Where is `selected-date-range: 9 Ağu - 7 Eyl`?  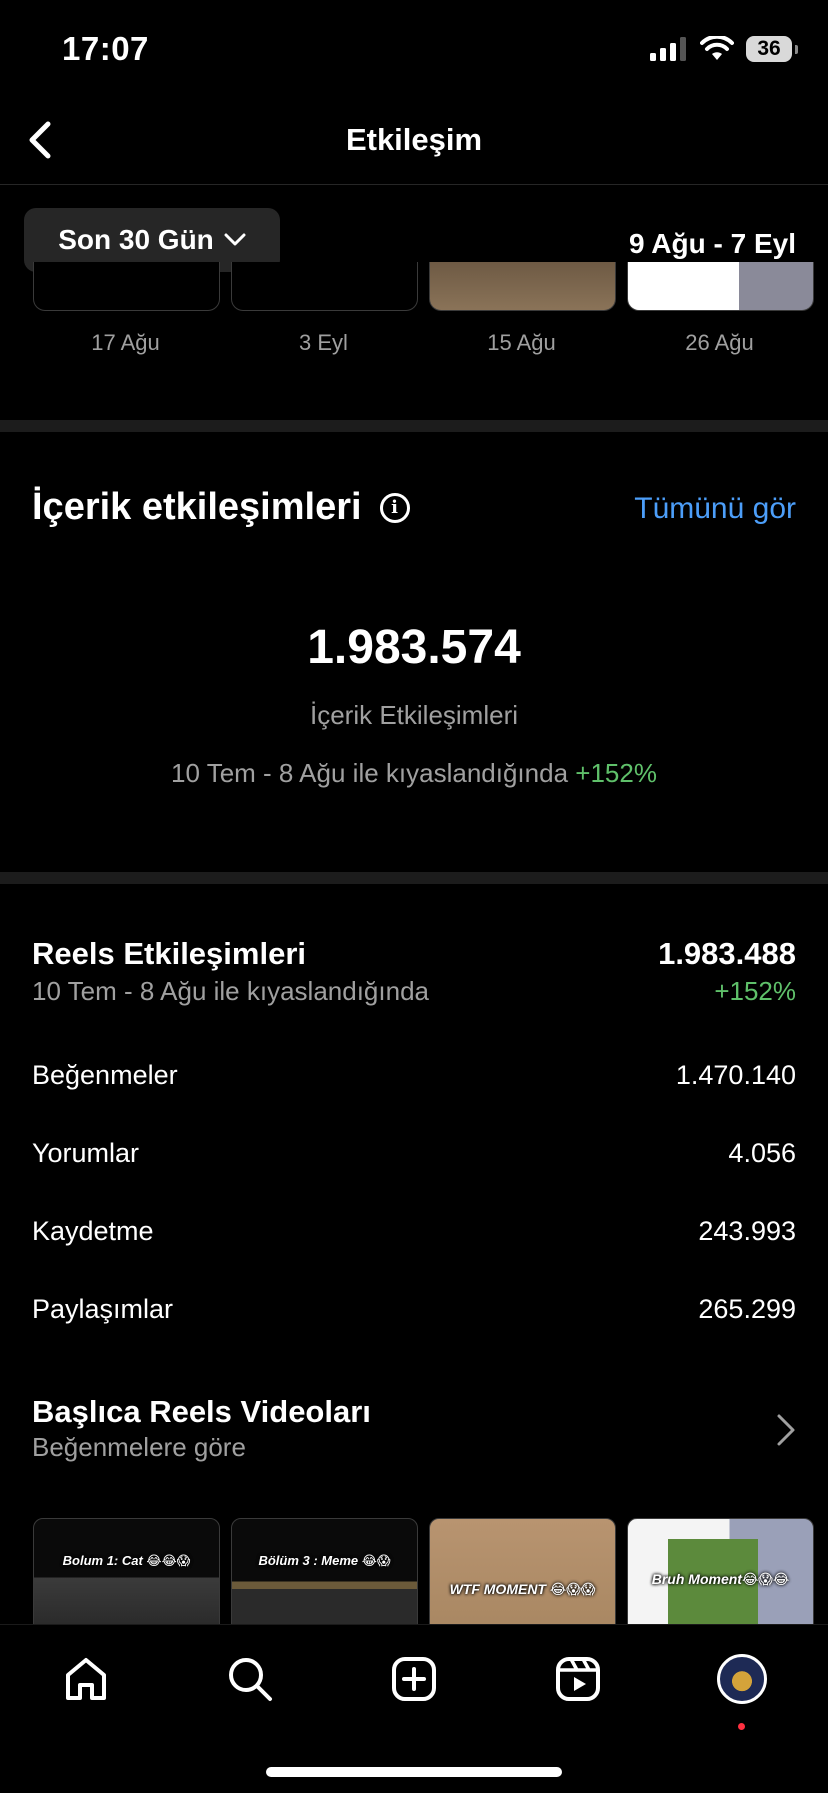
selected-date-range: 9 Ağu - 7 Eyl is located at coordinates (712, 243).